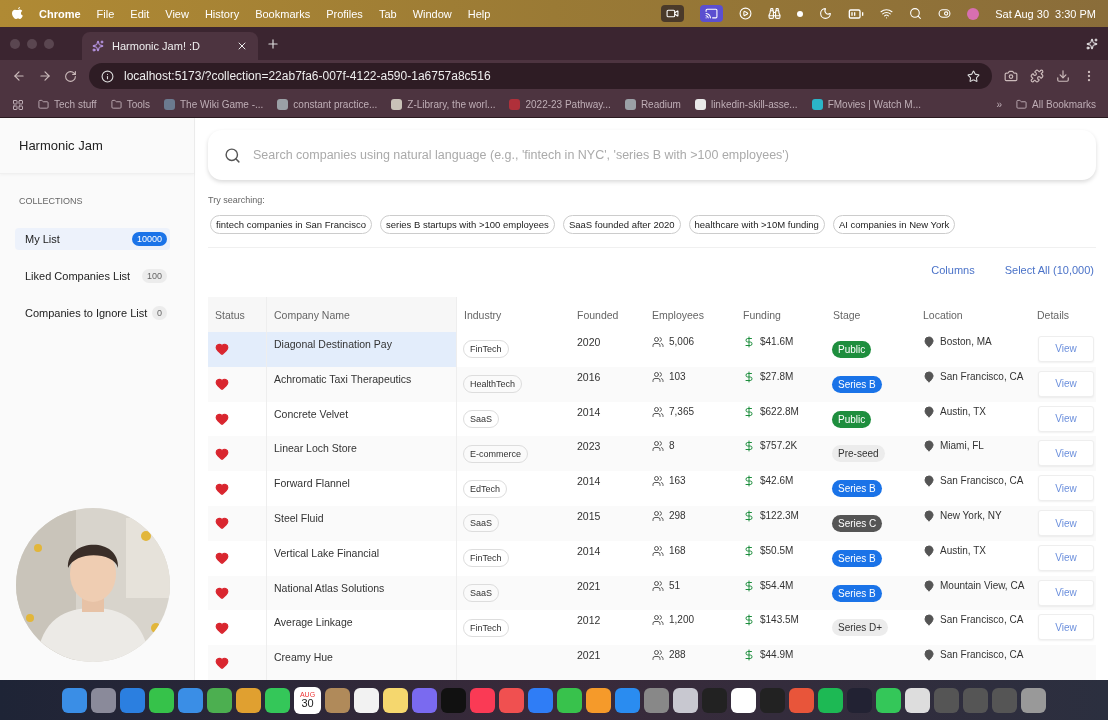 The width and height of the screenshot is (1108, 720). Describe the element at coordinates (777, 550) in the screenshot. I see `funding-amount: $50.5M` at that location.